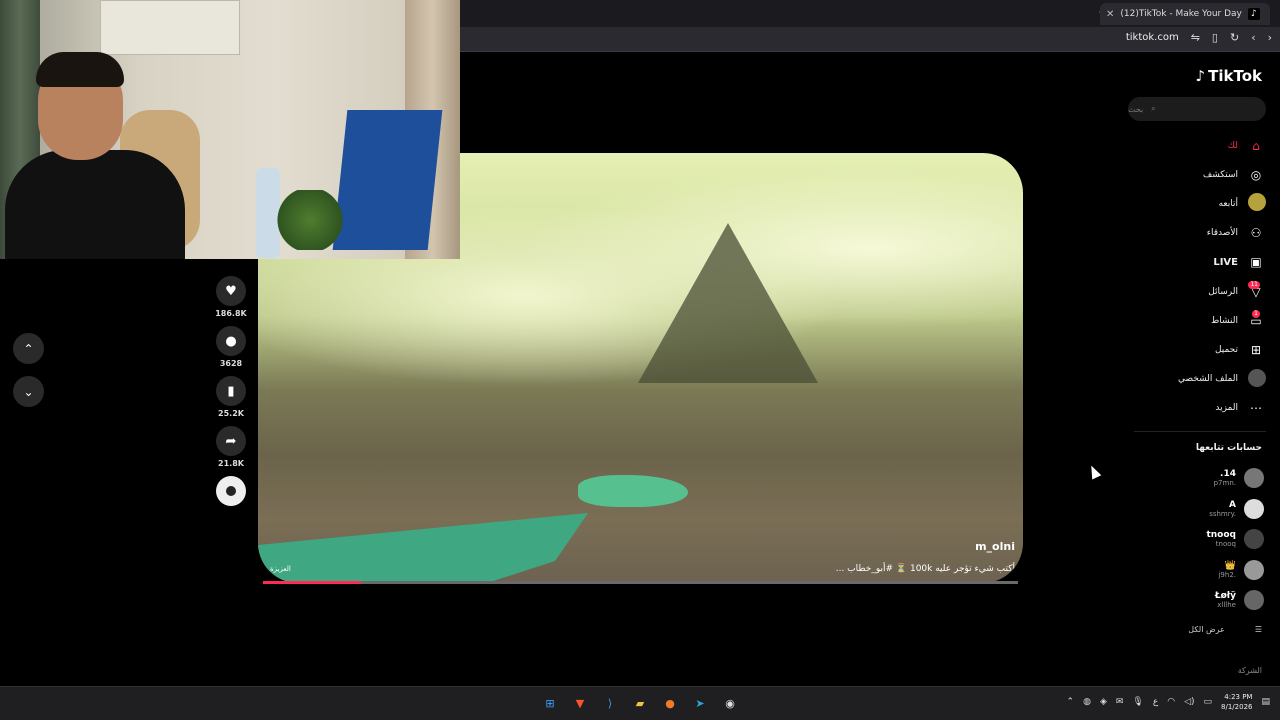  Describe the element at coordinates (1256, 313) in the screenshot. I see `activity-badge: 1` at that location.